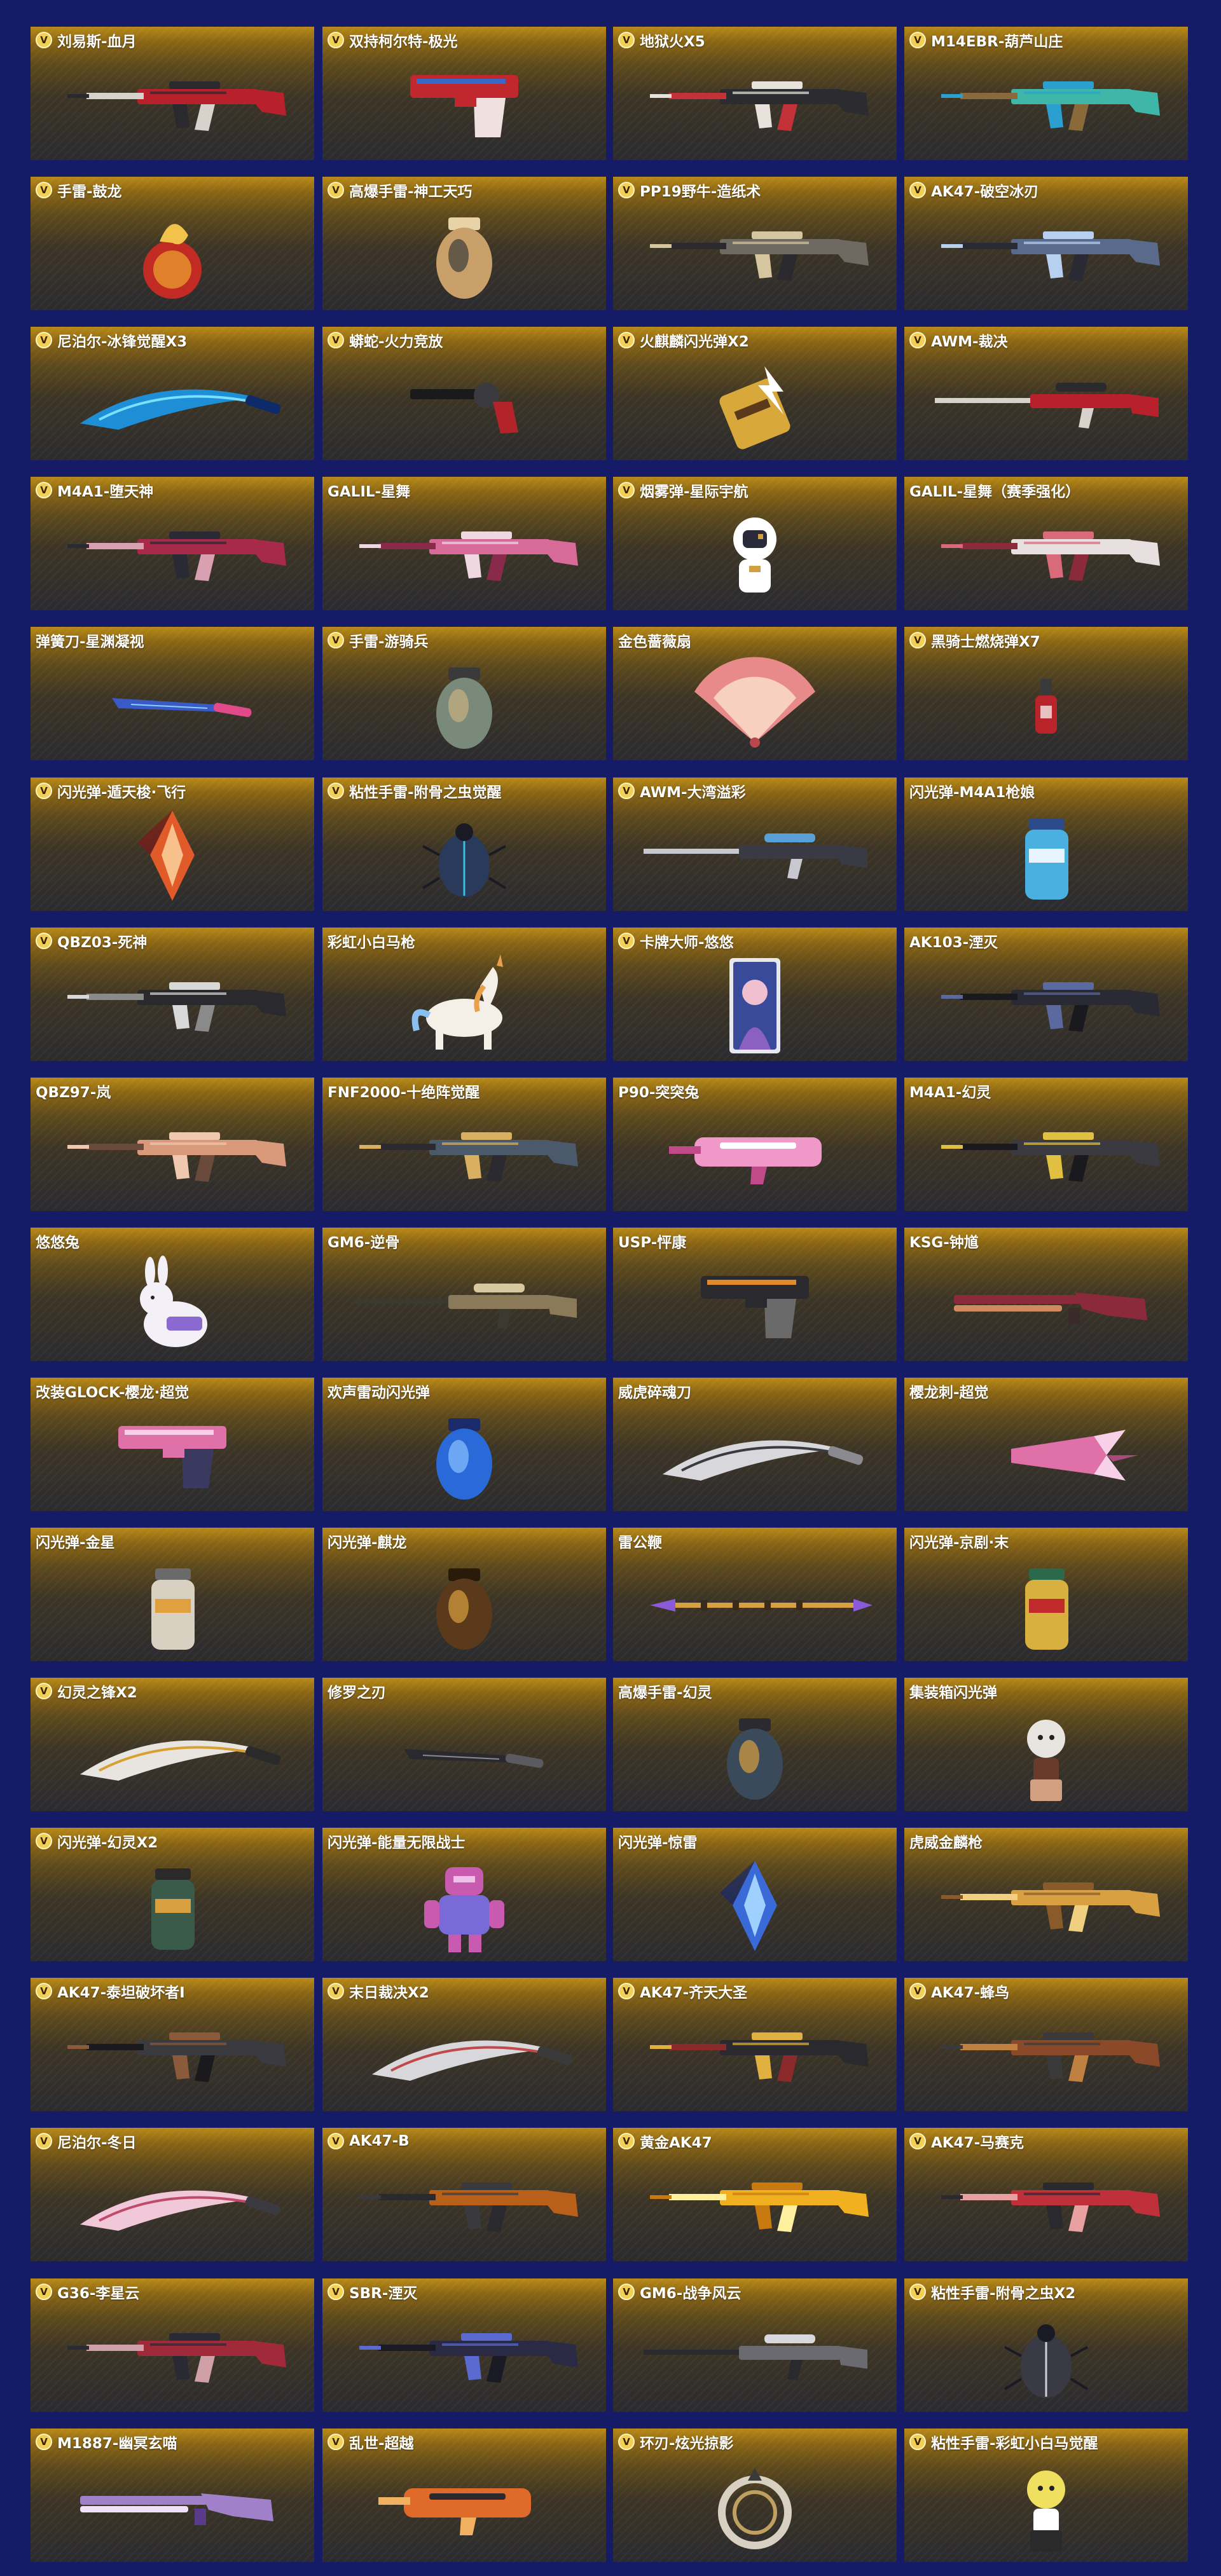  Describe the element at coordinates (108, 1843) in the screenshot. I see `item-name: 闪光弹-幻灵X2` at that location.